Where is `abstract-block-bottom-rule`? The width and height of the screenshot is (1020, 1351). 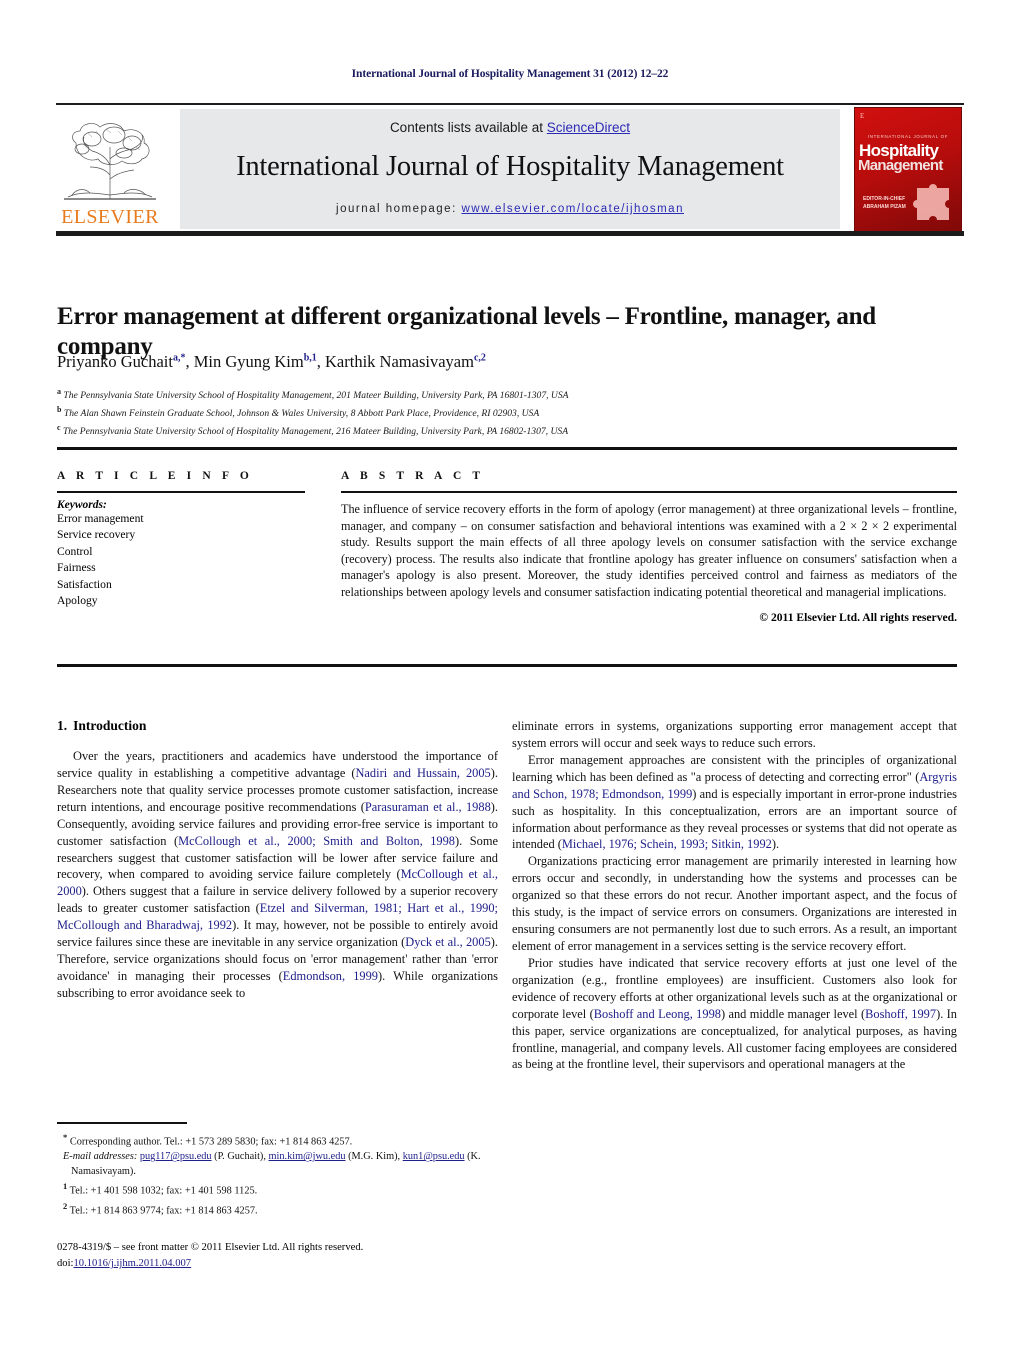 abstract-block-bottom-rule is located at coordinates (507, 665).